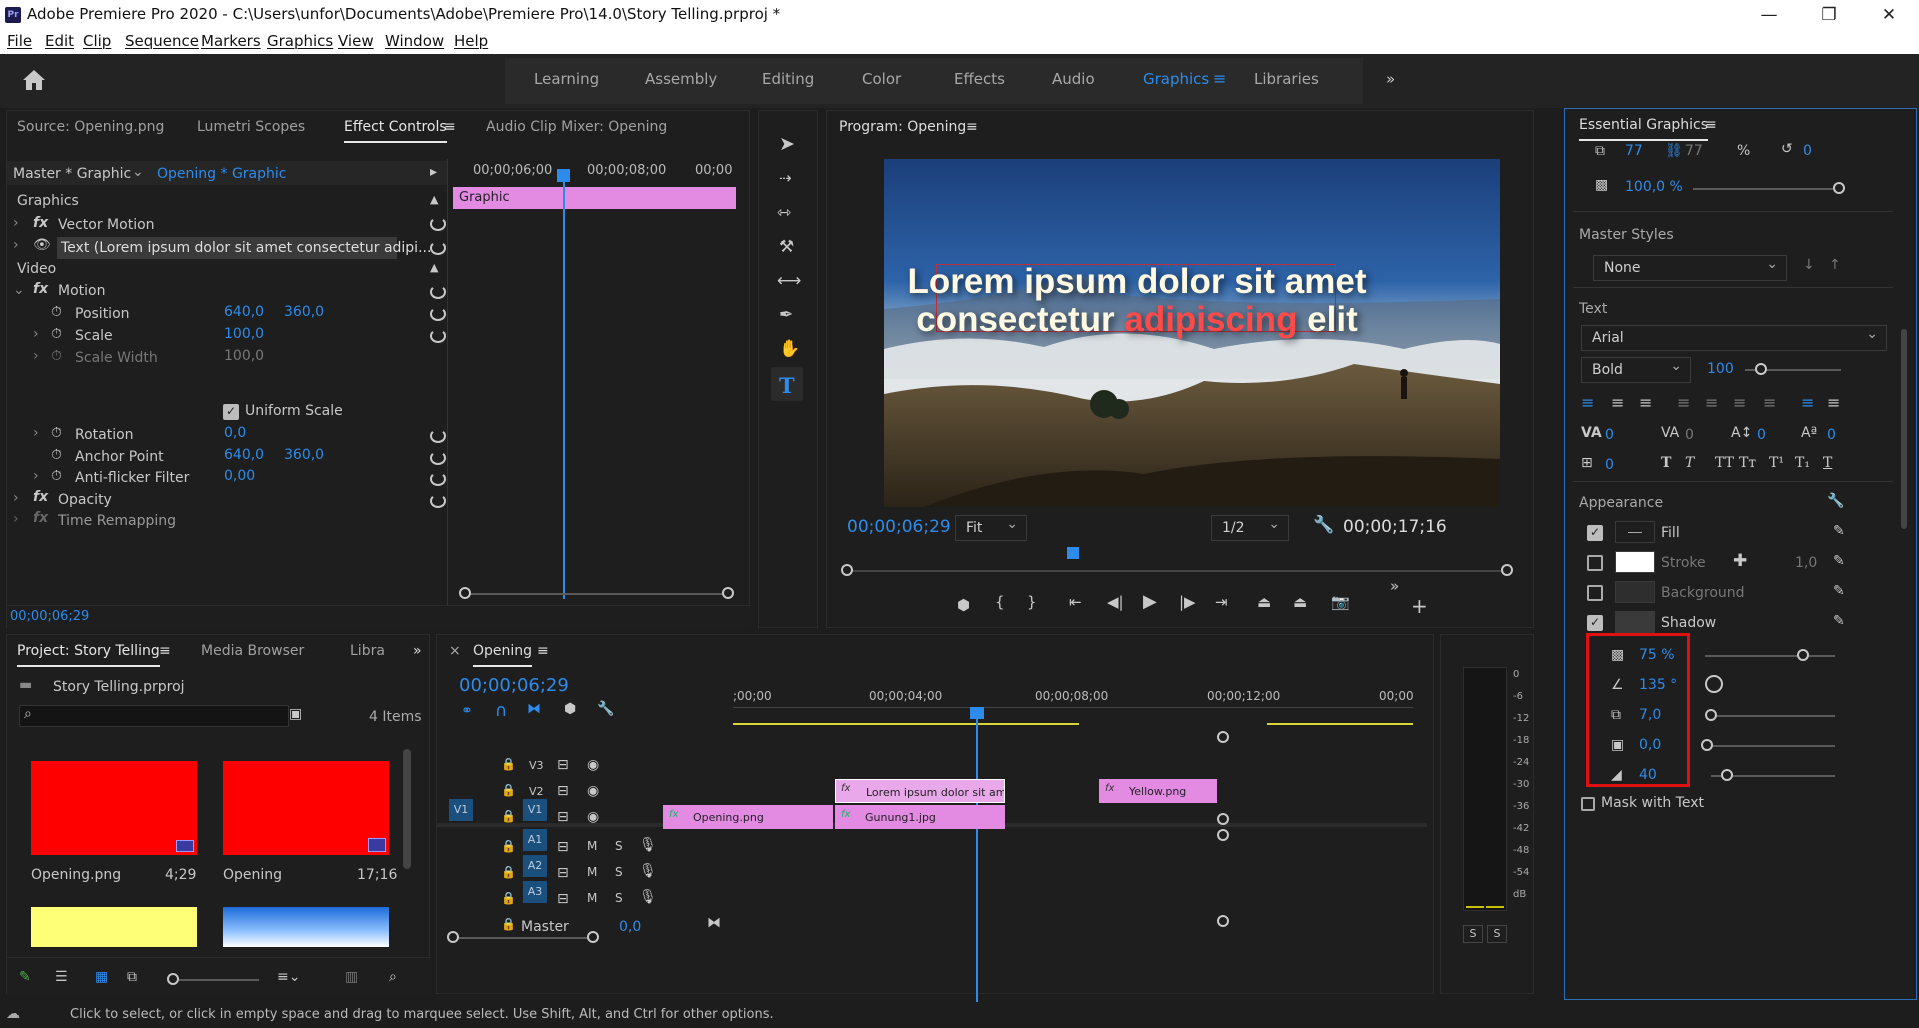 The image size is (1919, 1028). I want to click on tsume-value: 0, so click(1609, 465).